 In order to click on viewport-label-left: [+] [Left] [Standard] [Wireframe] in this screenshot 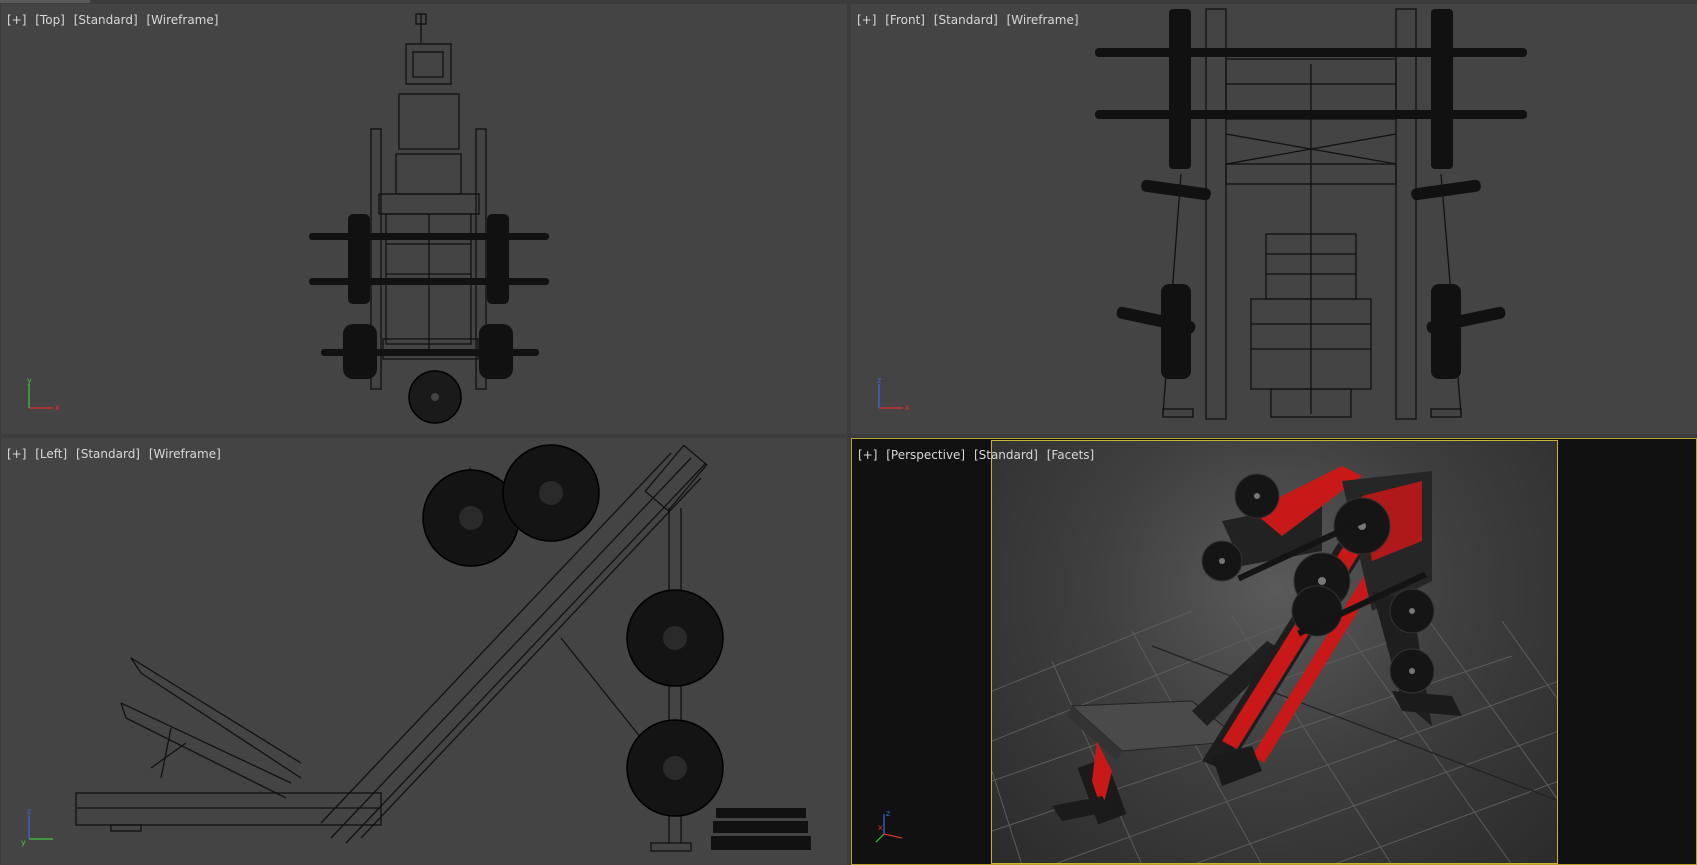, I will do `click(116, 454)`.